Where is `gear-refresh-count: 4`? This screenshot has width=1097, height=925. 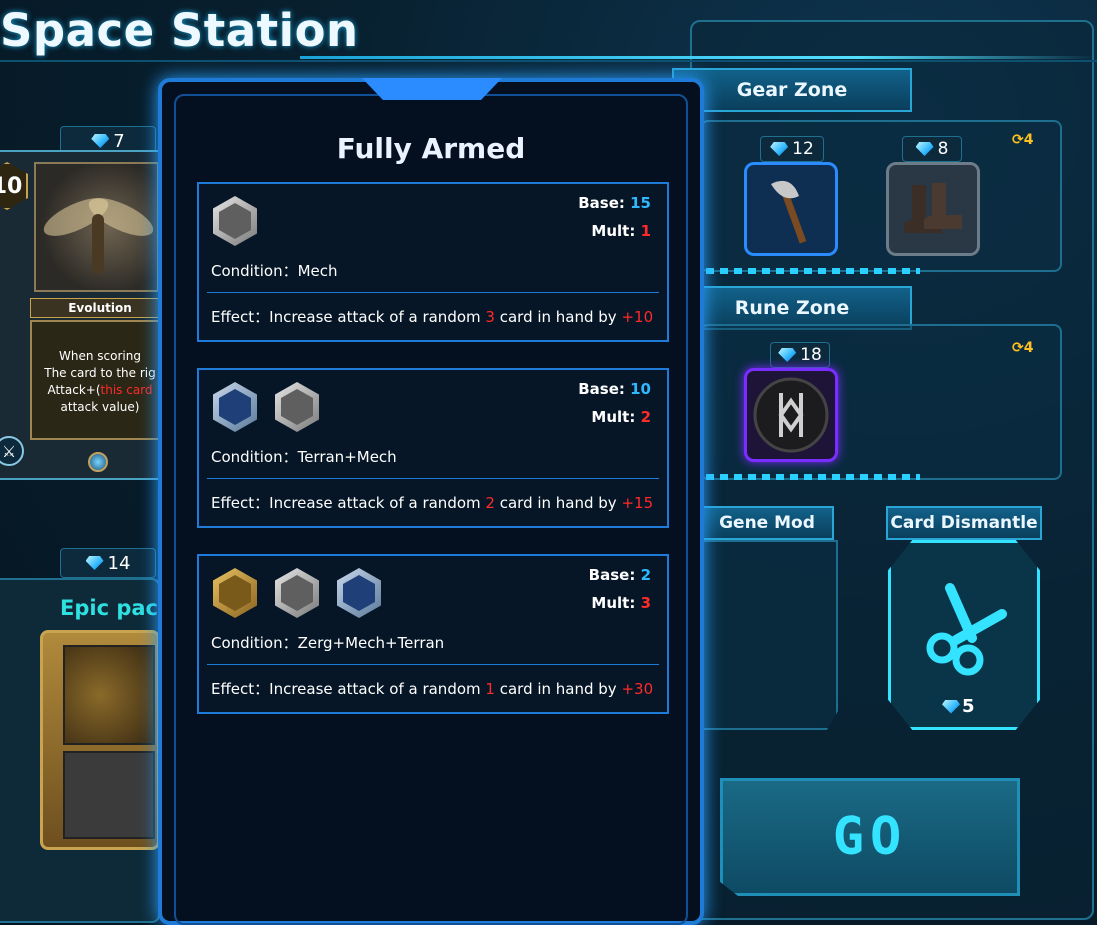 gear-refresh-count: 4 is located at coordinates (1028, 140).